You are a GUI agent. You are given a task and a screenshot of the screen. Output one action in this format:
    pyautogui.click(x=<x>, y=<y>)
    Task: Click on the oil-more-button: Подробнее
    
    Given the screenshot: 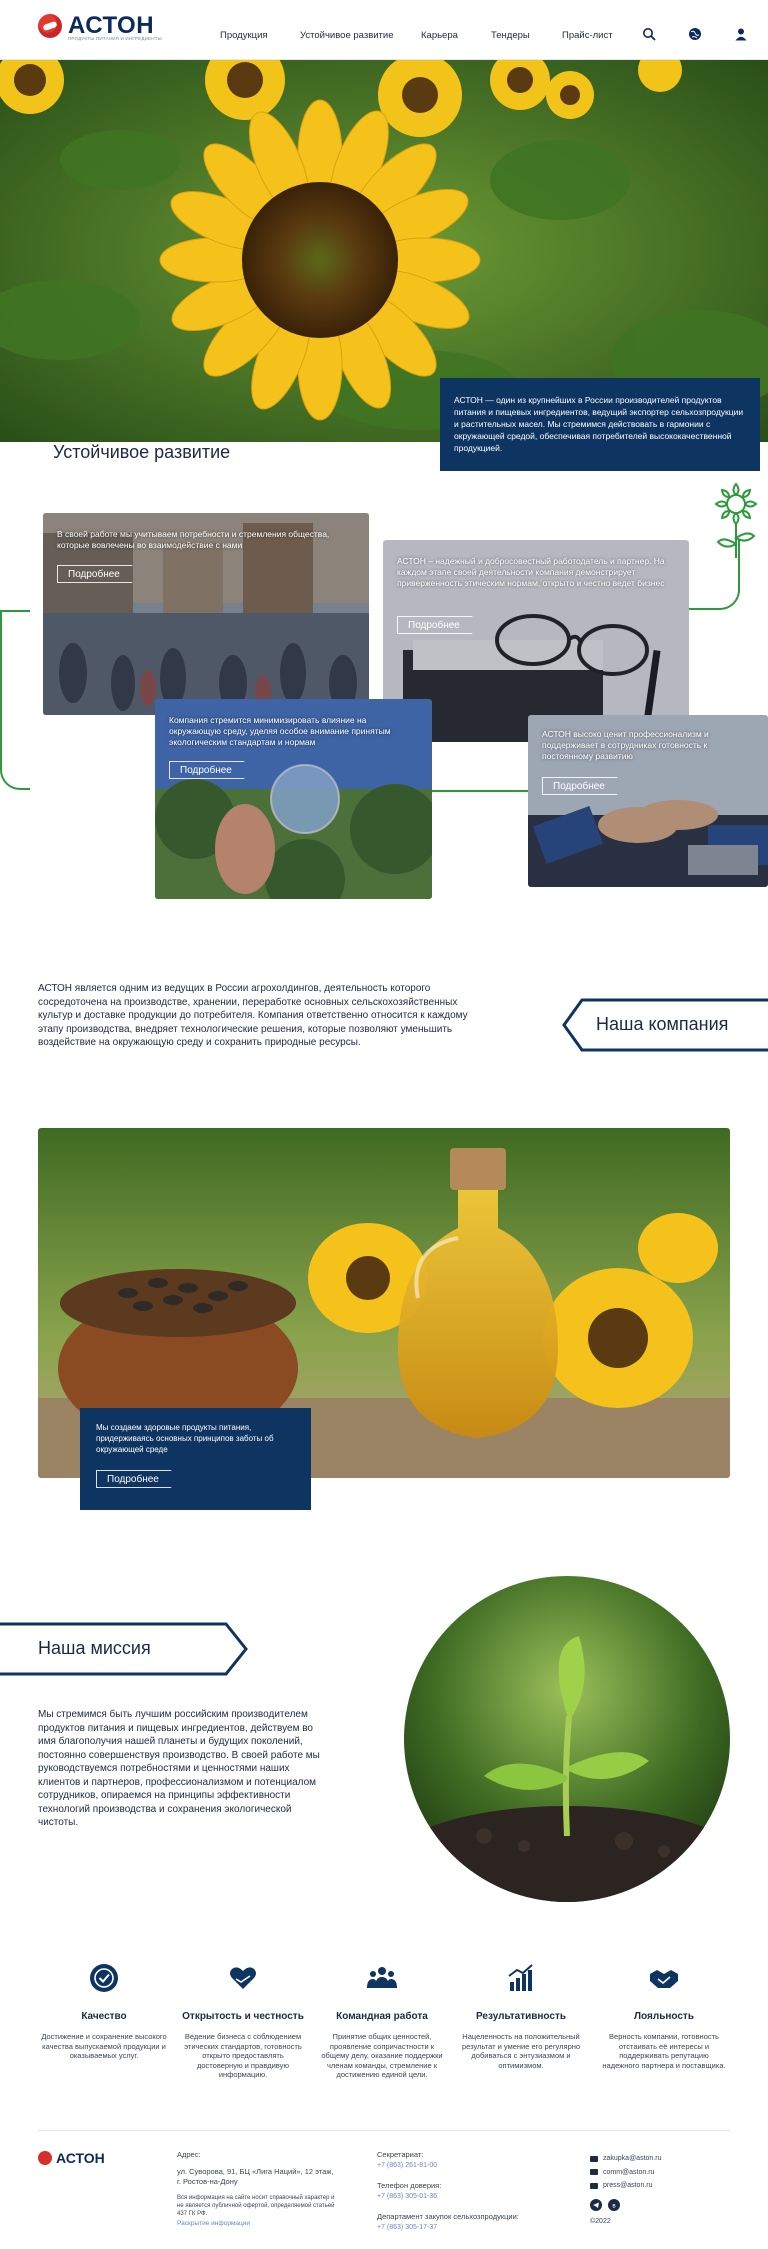 What is the action you would take?
    pyautogui.click(x=138, y=1479)
    